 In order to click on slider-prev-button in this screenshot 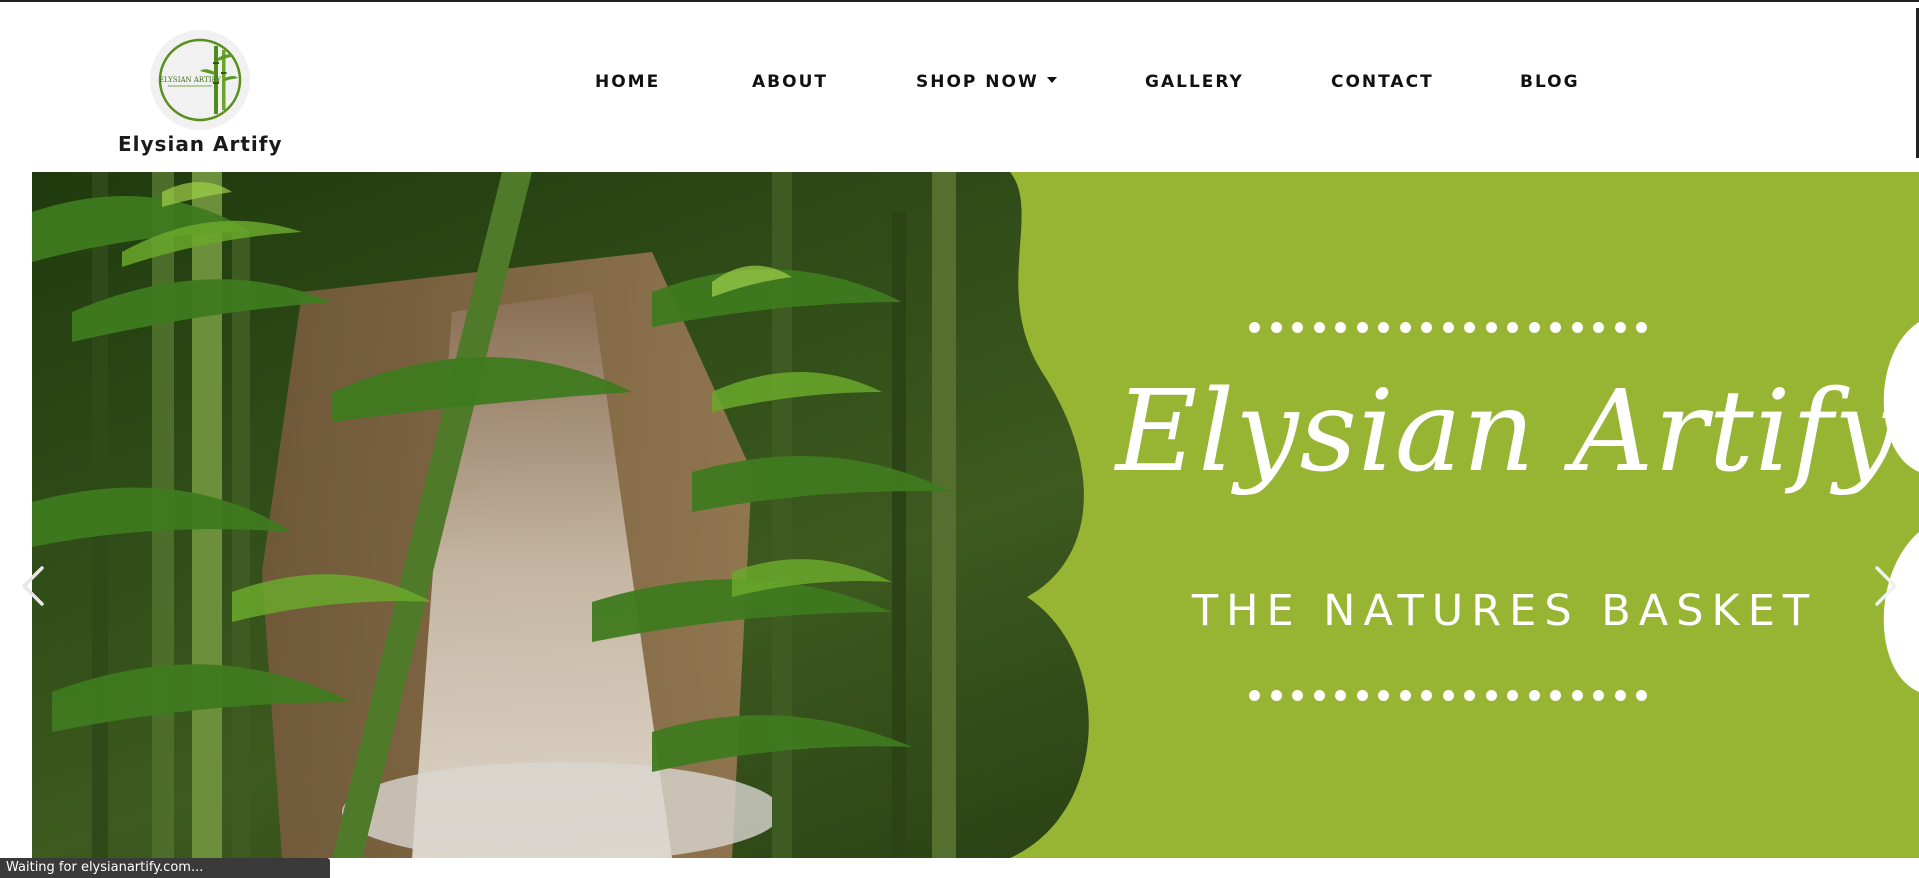, I will do `click(33, 586)`.